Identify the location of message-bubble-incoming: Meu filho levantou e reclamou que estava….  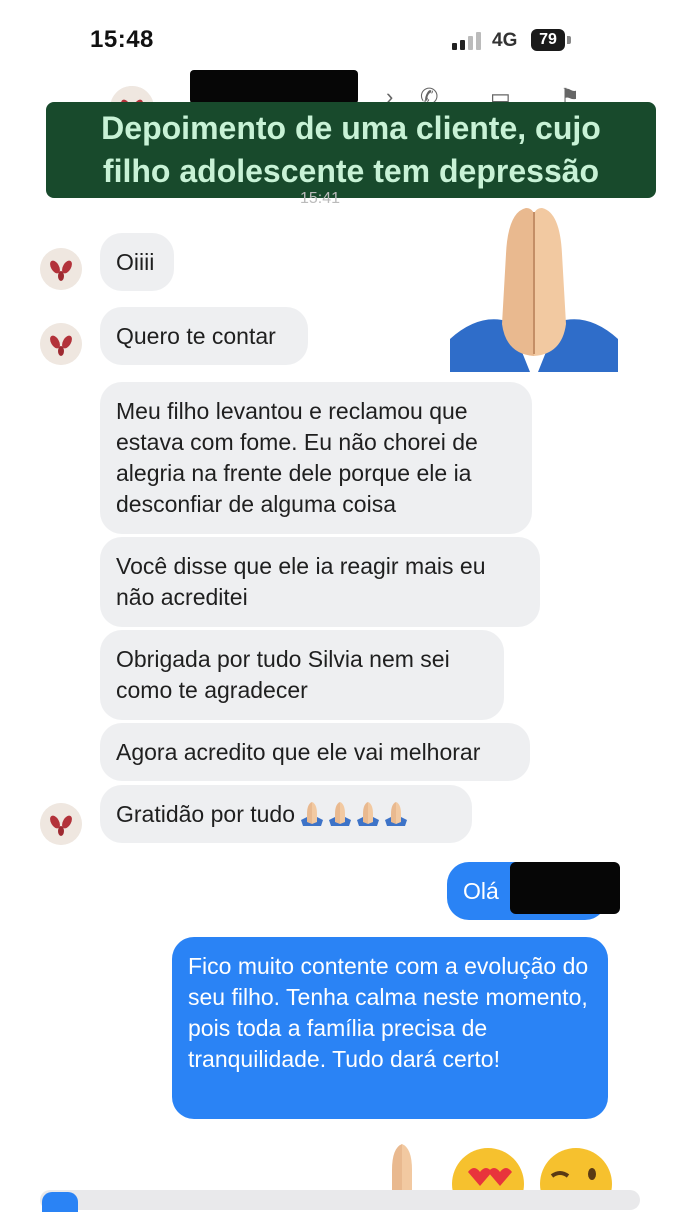
(316, 458).